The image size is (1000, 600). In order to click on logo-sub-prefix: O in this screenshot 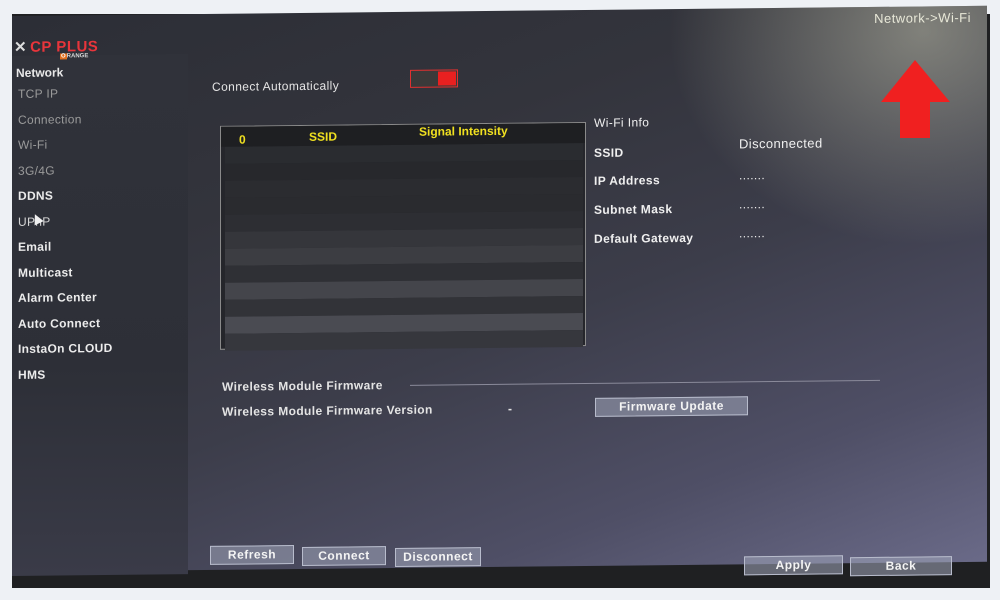, I will do `click(63, 56)`.